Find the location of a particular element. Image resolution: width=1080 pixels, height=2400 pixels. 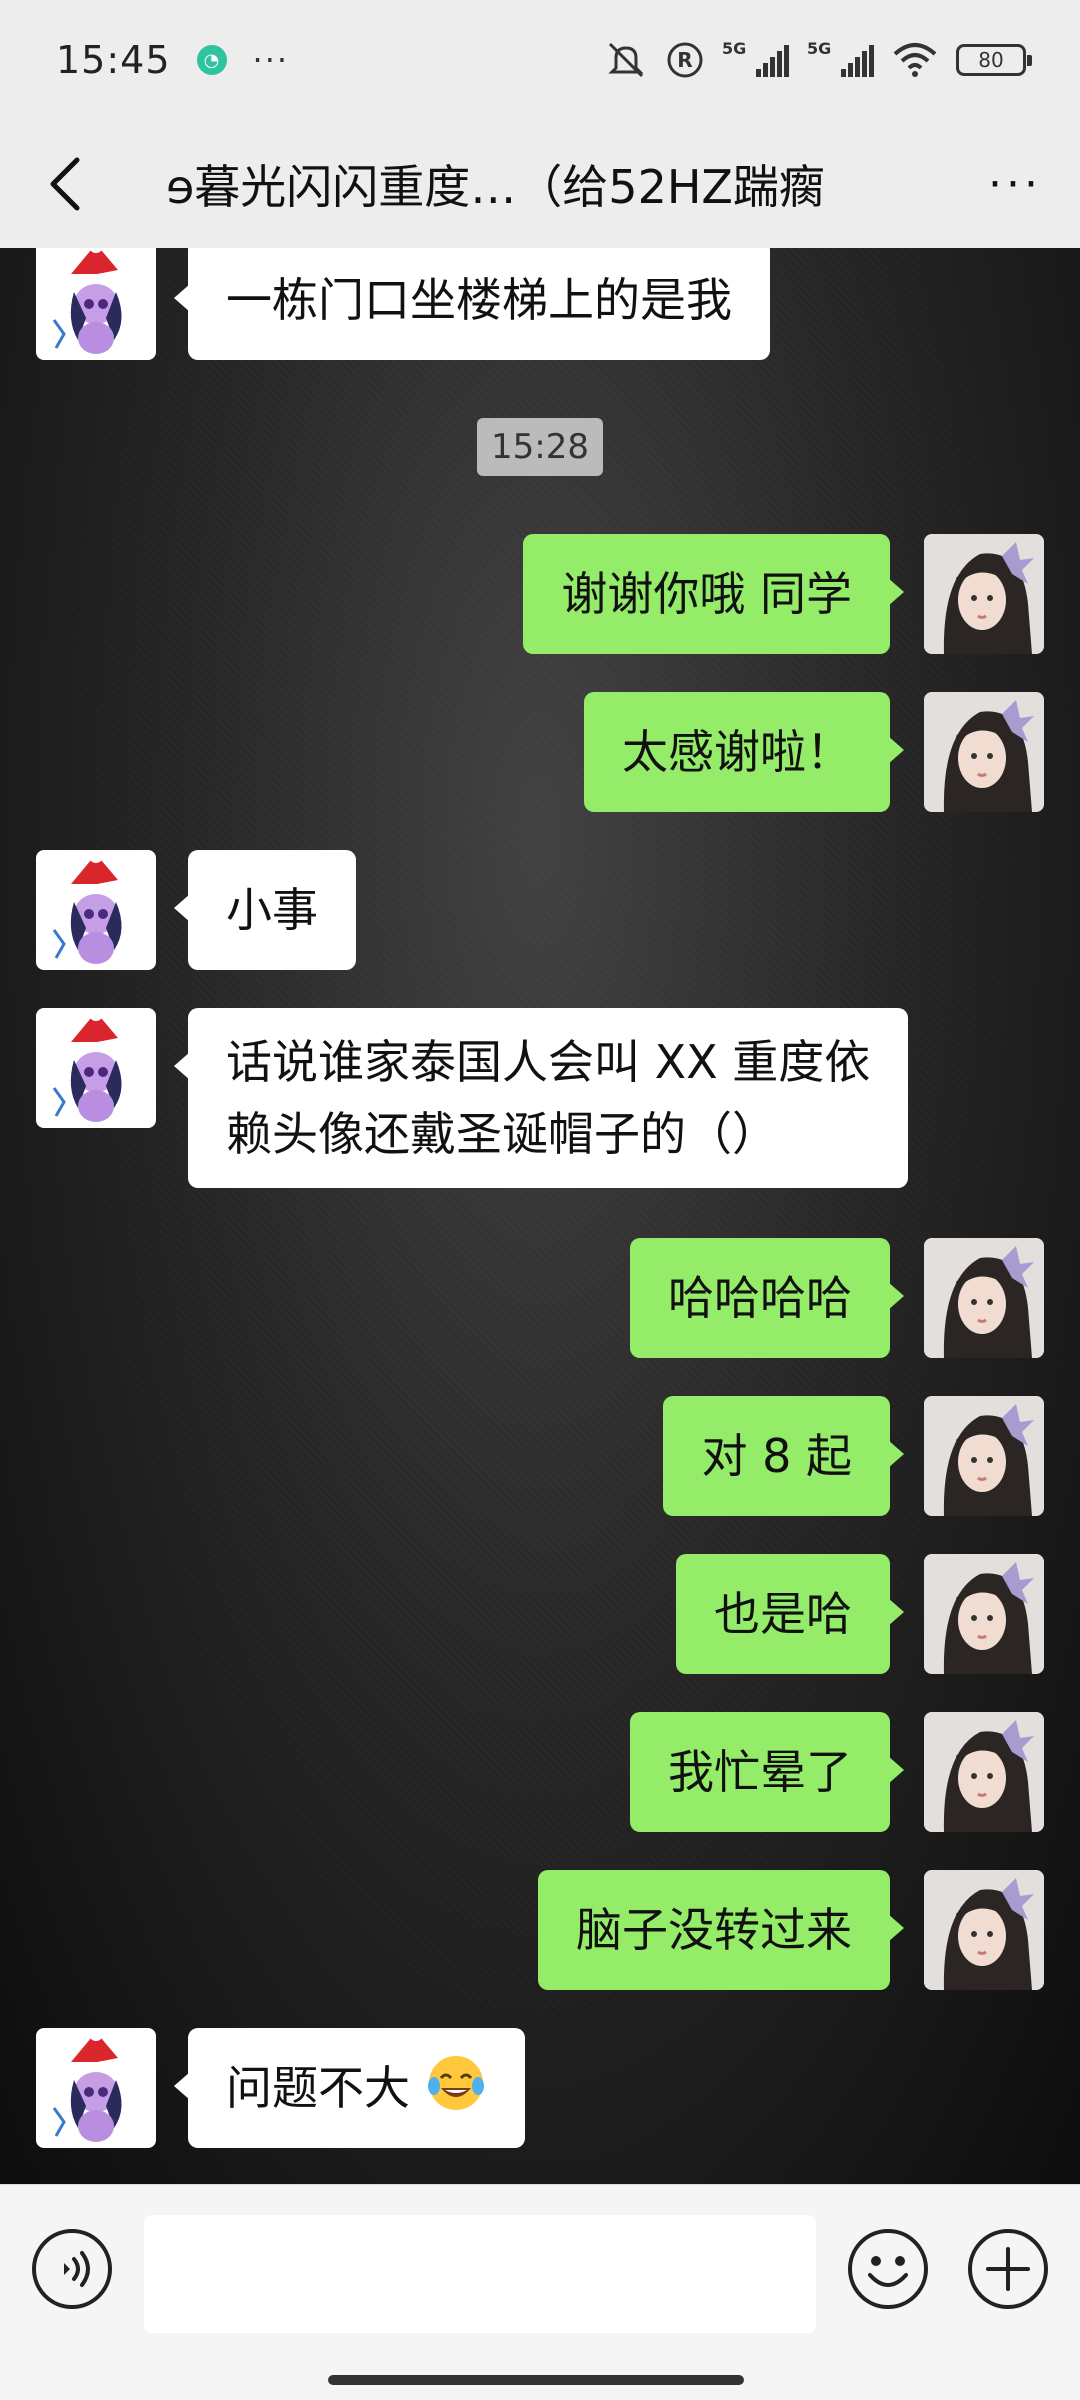

message-row: 对 8 起 is located at coordinates (540, 1456).